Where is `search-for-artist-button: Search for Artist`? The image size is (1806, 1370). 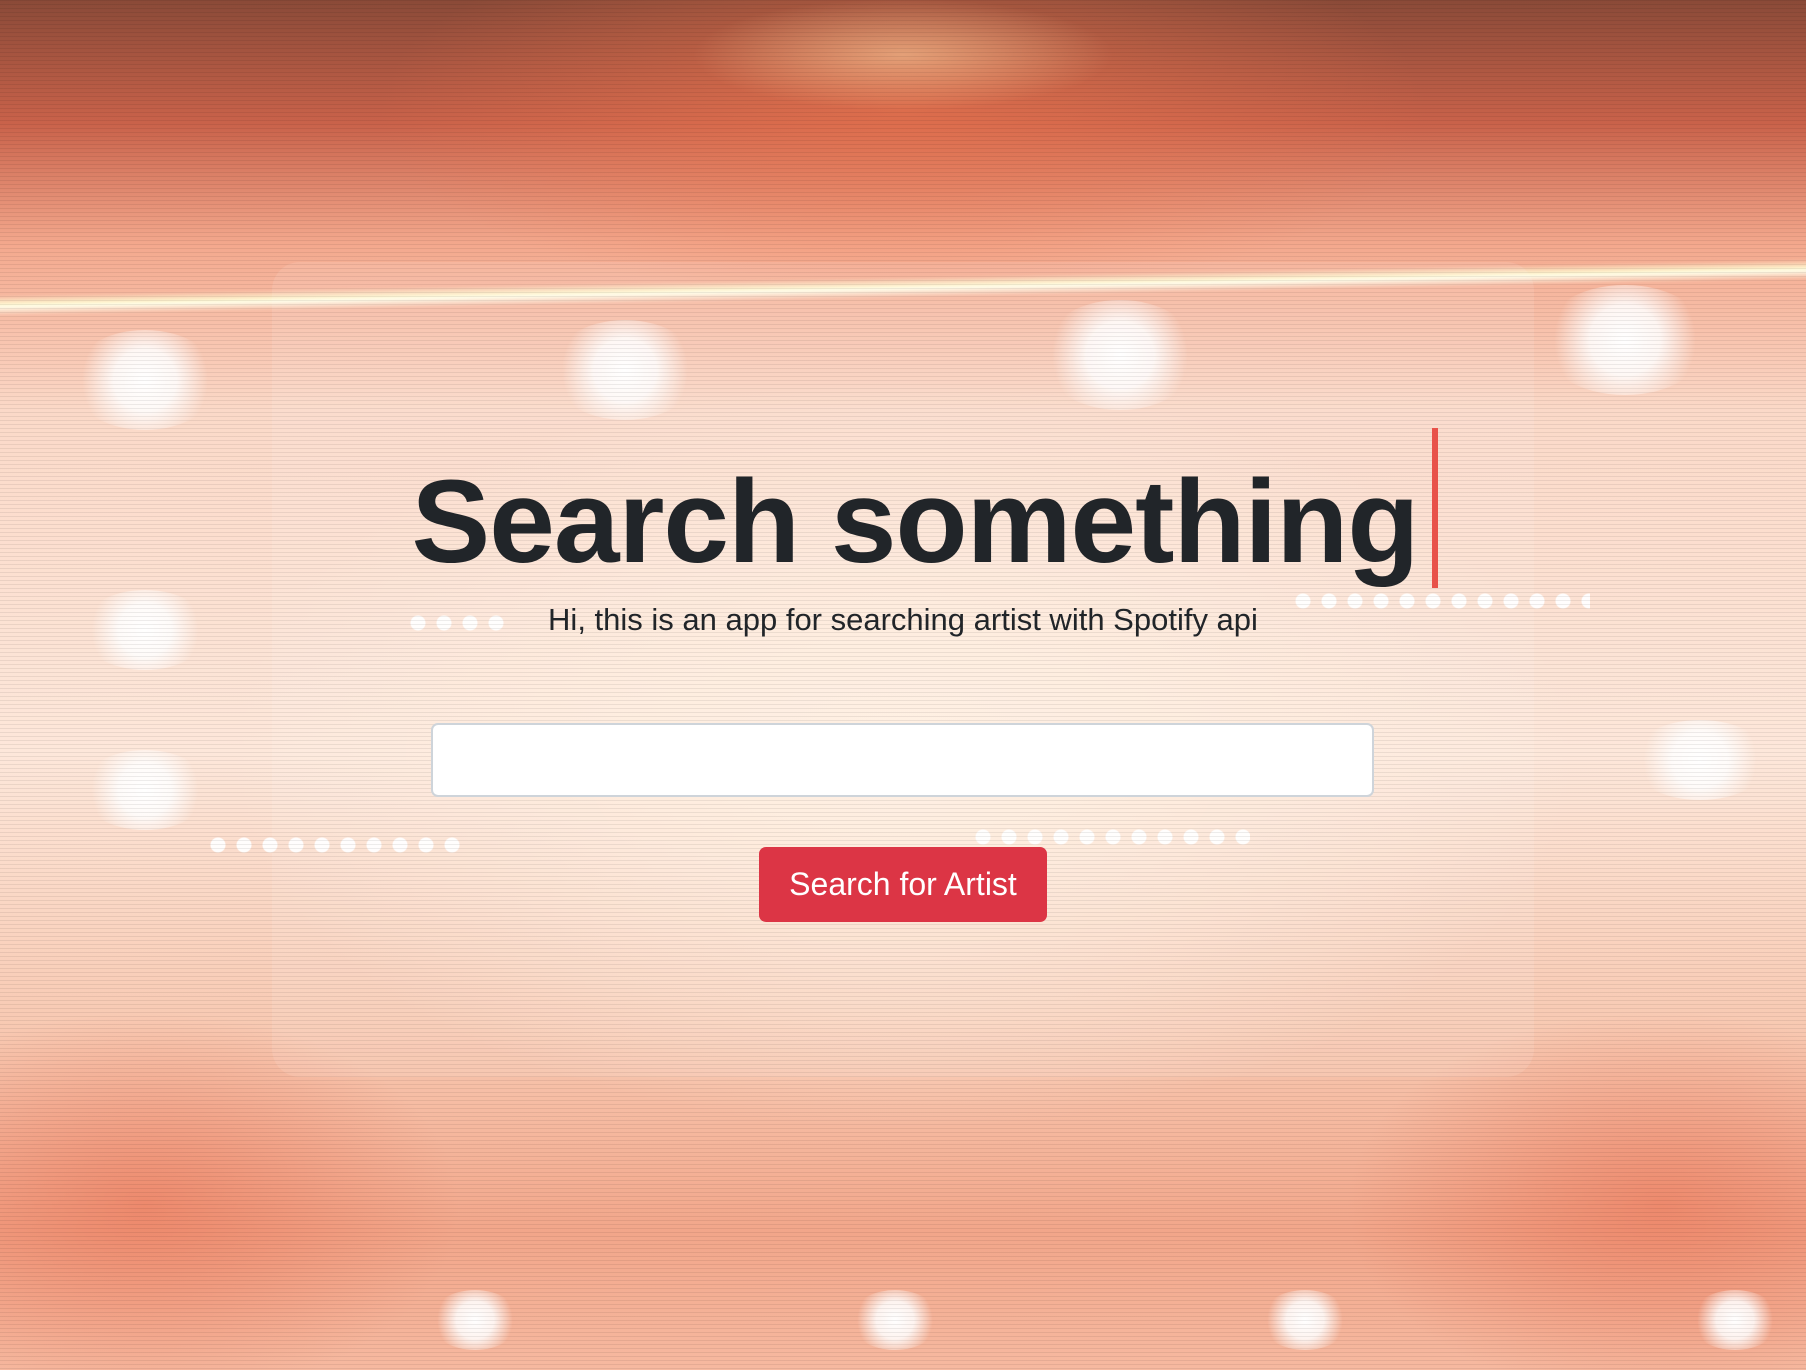 search-for-artist-button: Search for Artist is located at coordinates (903, 884).